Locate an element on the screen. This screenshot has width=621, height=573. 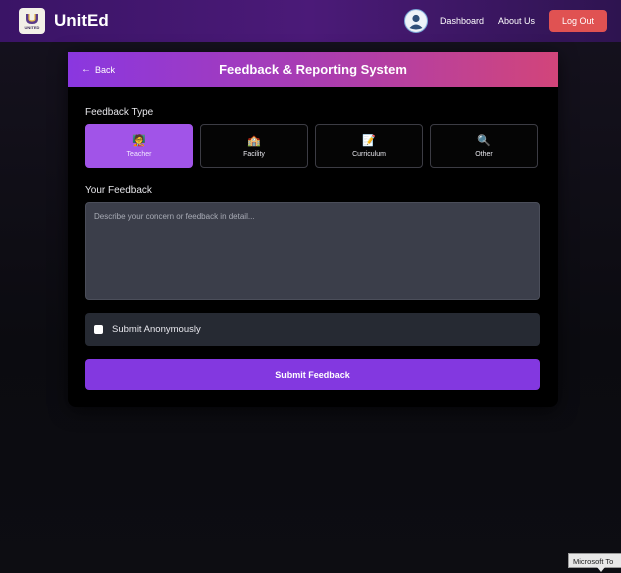
card-header: ← Back Feedback & Reporting System is located at coordinates (313, 69).